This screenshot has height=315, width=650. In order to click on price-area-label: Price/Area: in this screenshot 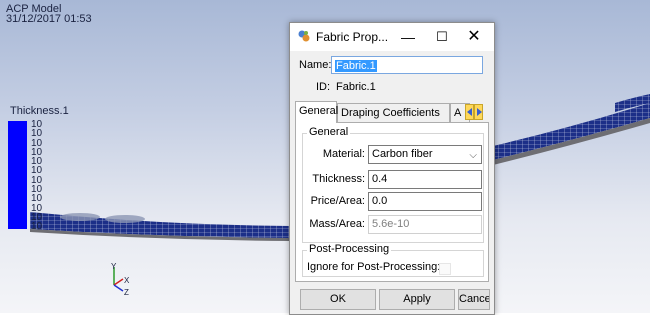, I will do `click(337, 201)`.